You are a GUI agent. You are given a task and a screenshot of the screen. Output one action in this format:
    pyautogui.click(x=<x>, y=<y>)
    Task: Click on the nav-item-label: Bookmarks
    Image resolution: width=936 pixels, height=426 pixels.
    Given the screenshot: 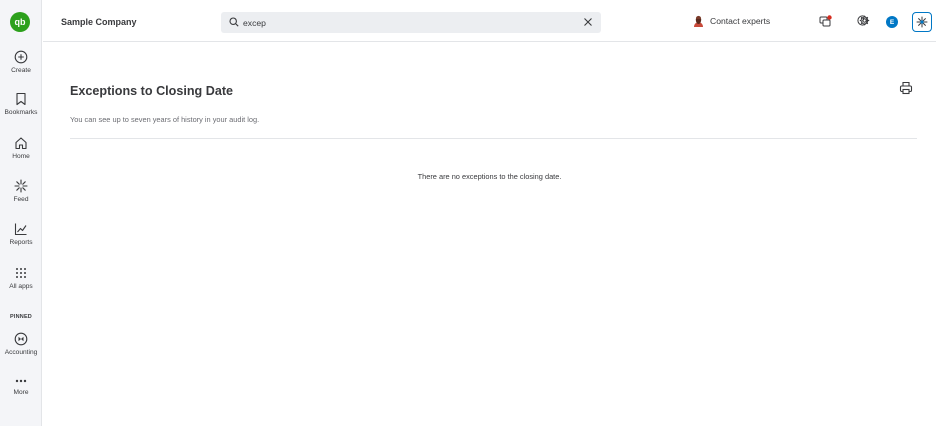 What is the action you would take?
    pyautogui.click(x=21, y=112)
    